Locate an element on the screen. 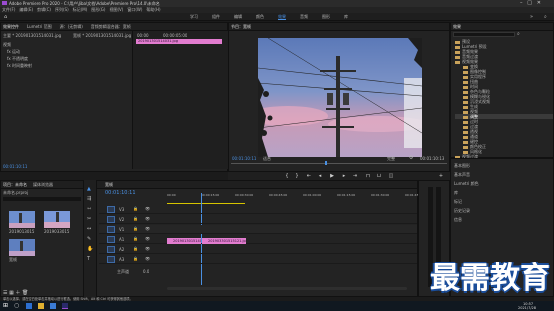 This screenshot has height=311, width=554. project-item-0: 201901301514031.jpg is located at coordinates (22, 222).